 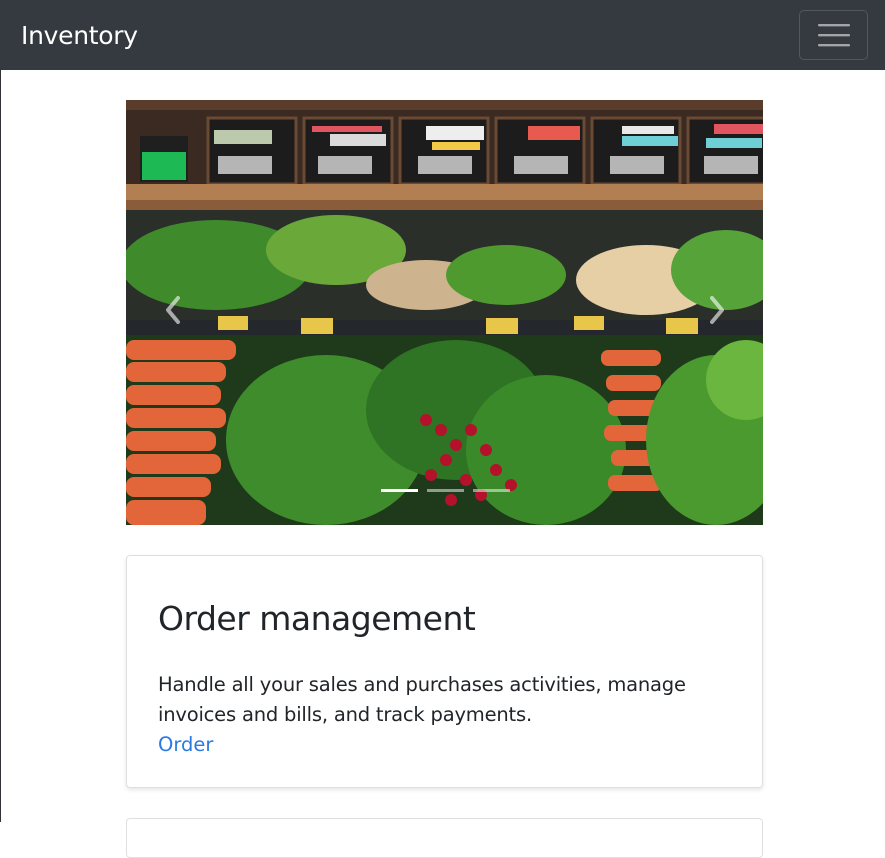 I want to click on next-card, so click(x=444, y=838).